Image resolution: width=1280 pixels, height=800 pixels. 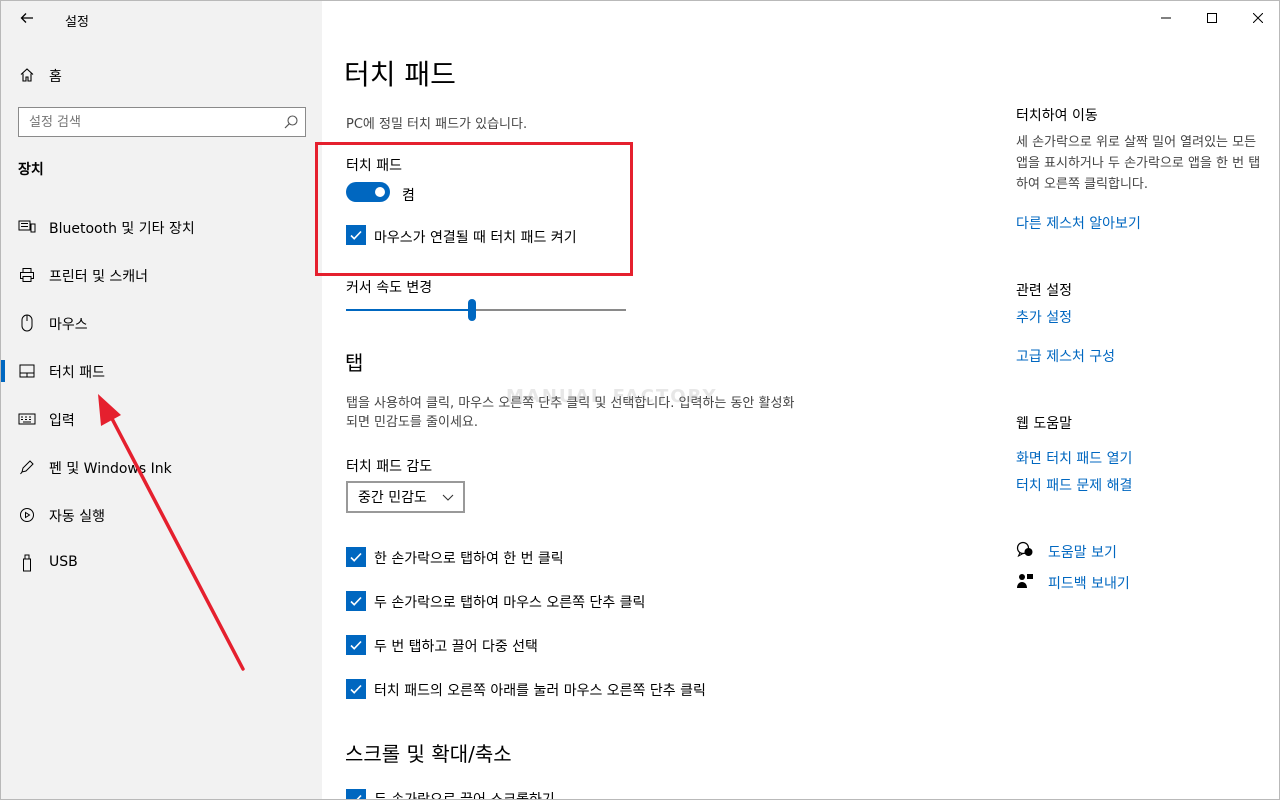 What do you see at coordinates (1074, 458) in the screenshot?
I see `open-onscreen-touchpad-link: 화면 터치 패드 열기` at bounding box center [1074, 458].